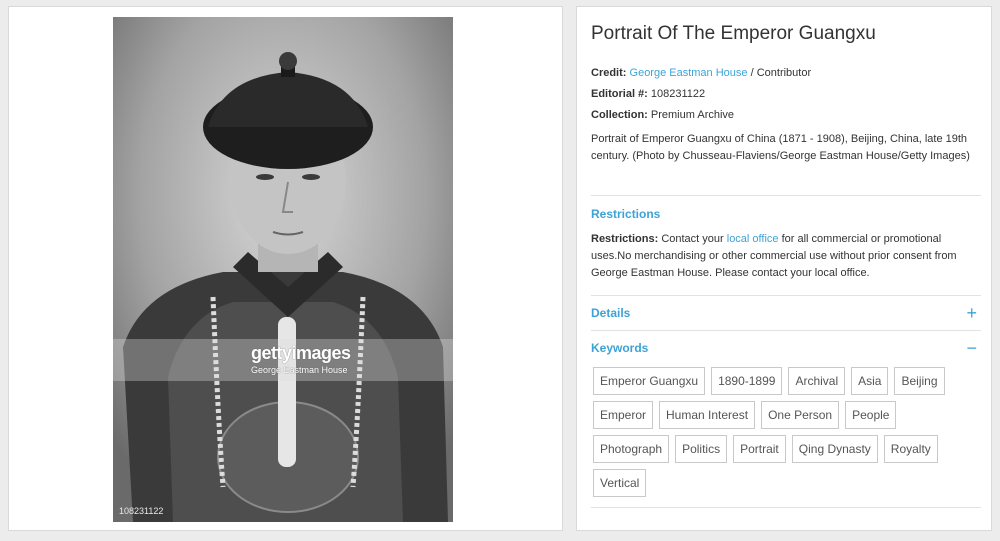  What do you see at coordinates (910, 449) in the screenshot?
I see `keyword-tag: Royalty` at bounding box center [910, 449].